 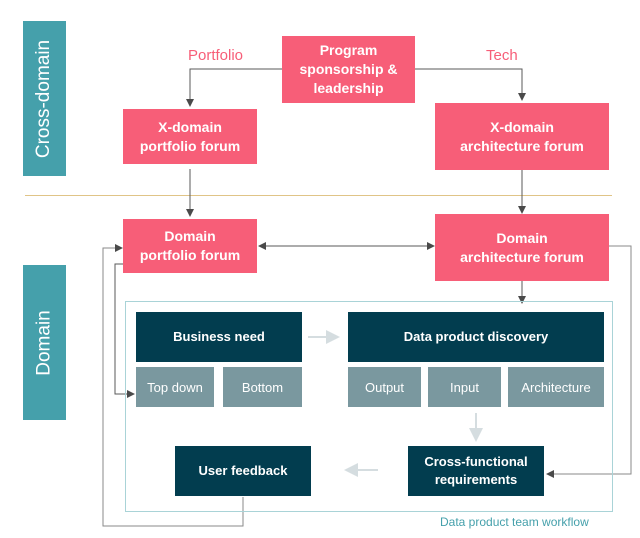 What do you see at coordinates (464, 387) in the screenshot?
I see `sub-step-input: Input` at bounding box center [464, 387].